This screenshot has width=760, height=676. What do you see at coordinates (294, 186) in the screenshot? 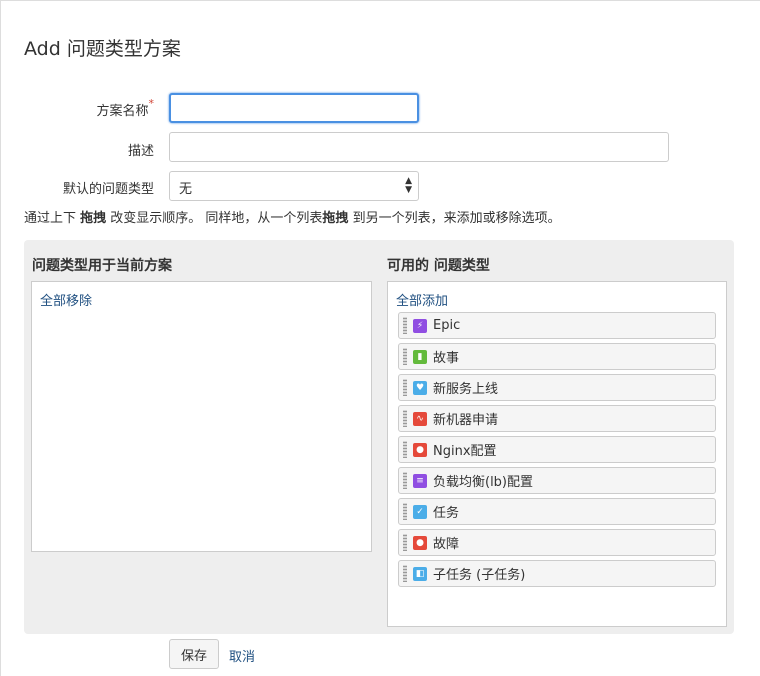
I see `default-type-select: 无 ▲ ▼` at bounding box center [294, 186].